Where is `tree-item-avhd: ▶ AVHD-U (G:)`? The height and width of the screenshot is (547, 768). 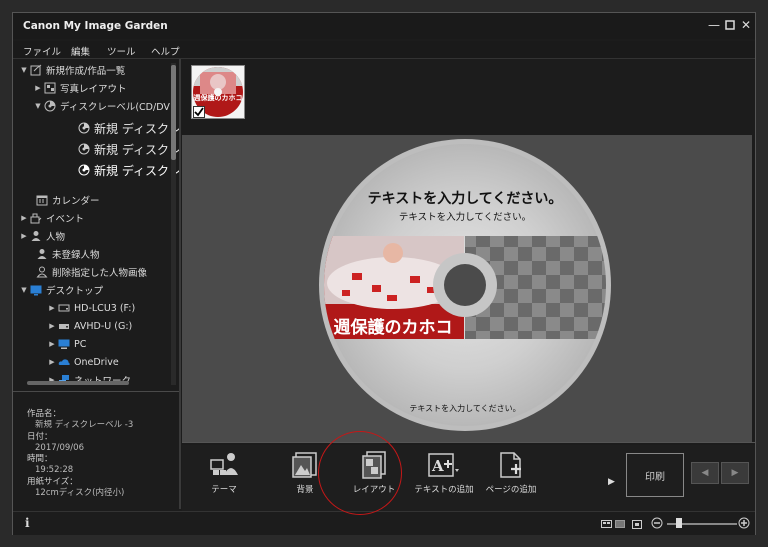 tree-item-avhd: ▶ AVHD-U (G:) is located at coordinates (89, 326).